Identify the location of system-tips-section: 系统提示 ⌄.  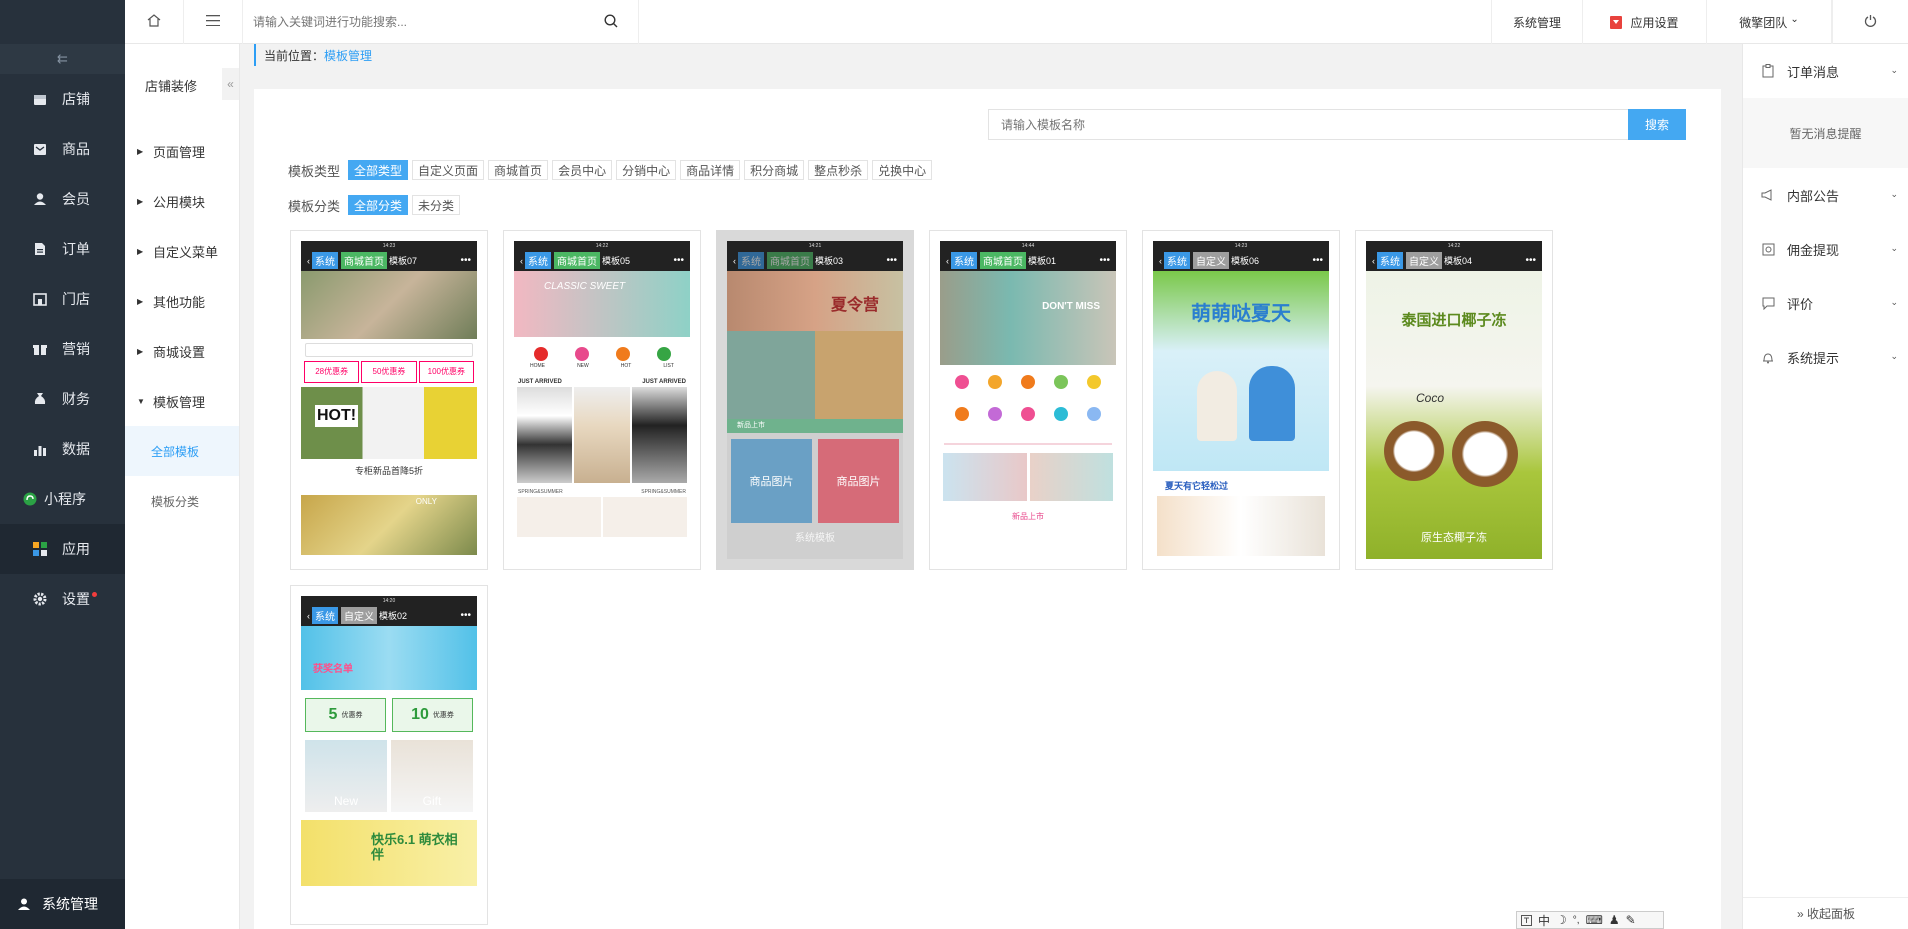
(1825, 357).